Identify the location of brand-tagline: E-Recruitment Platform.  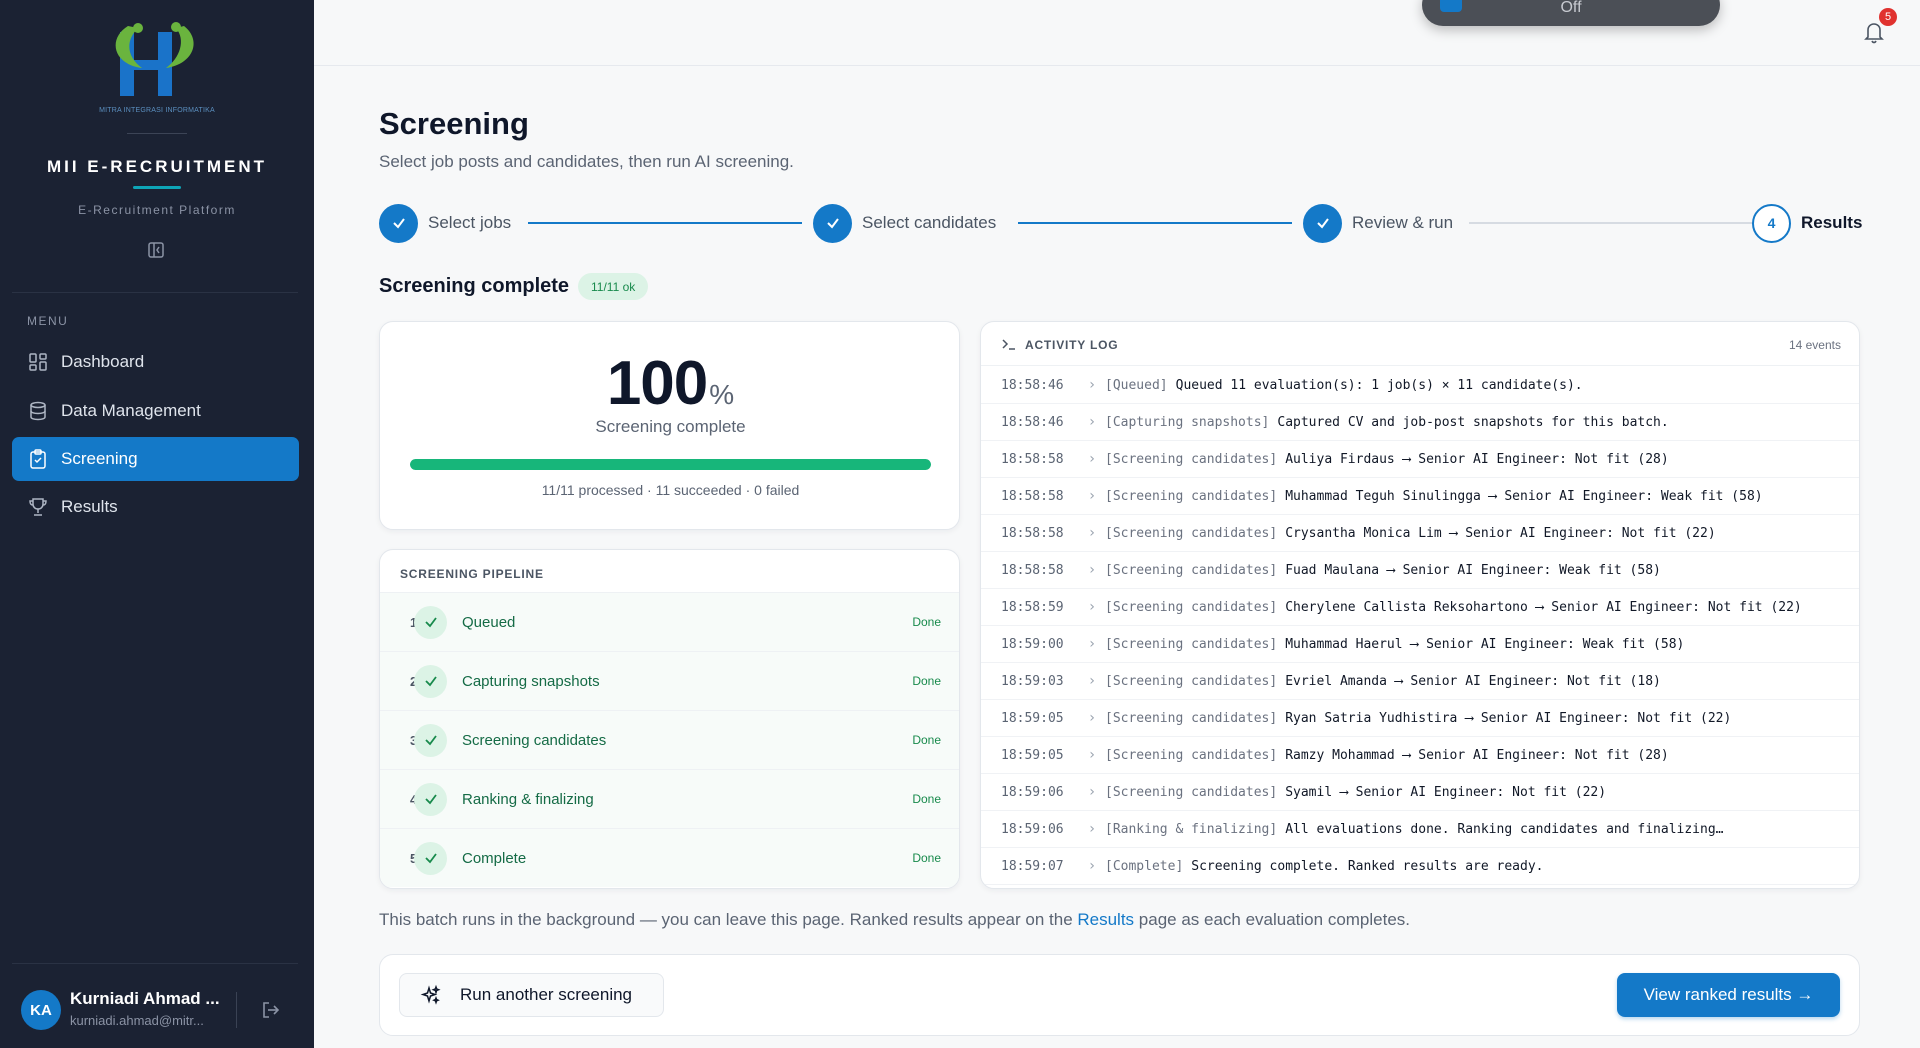
(157, 210).